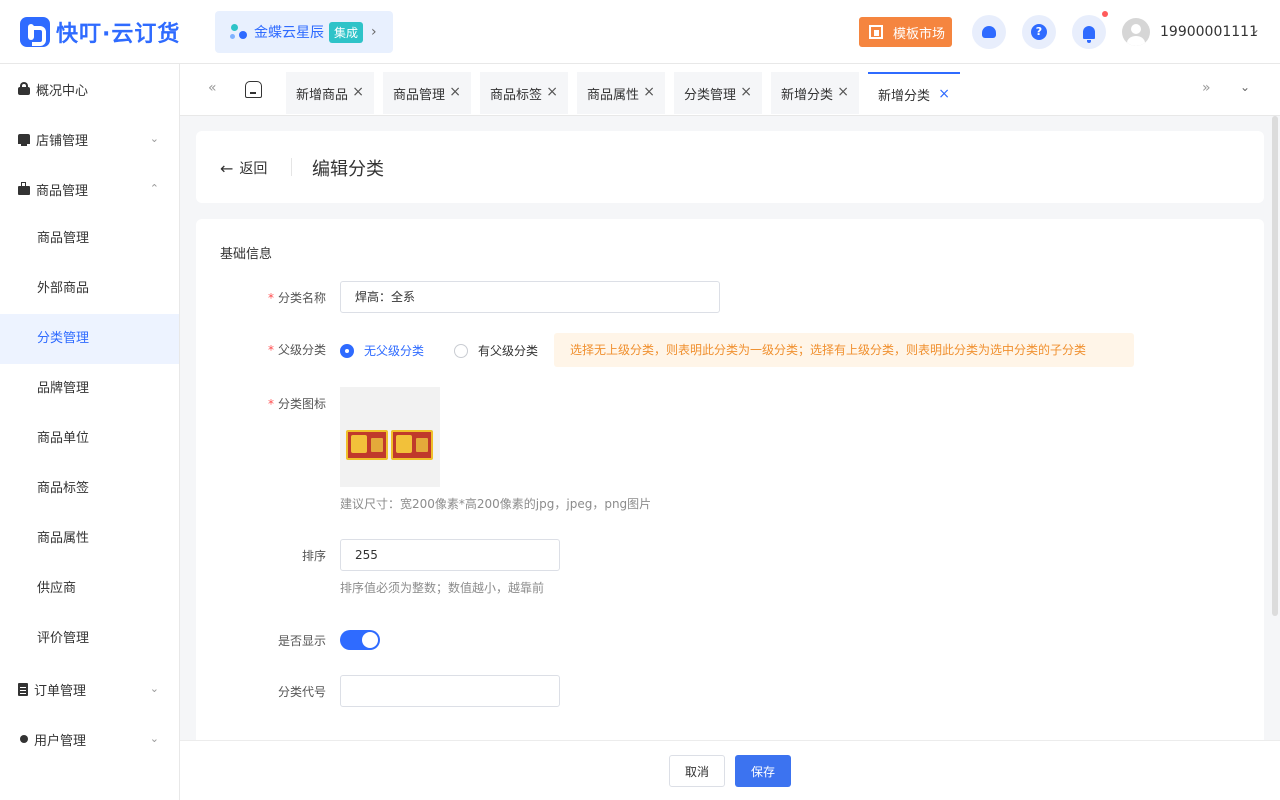 Image resolution: width=1280 pixels, height=800 pixels. Describe the element at coordinates (62, 141) in the screenshot. I see `sidebar-group-label: 店铺管理` at that location.